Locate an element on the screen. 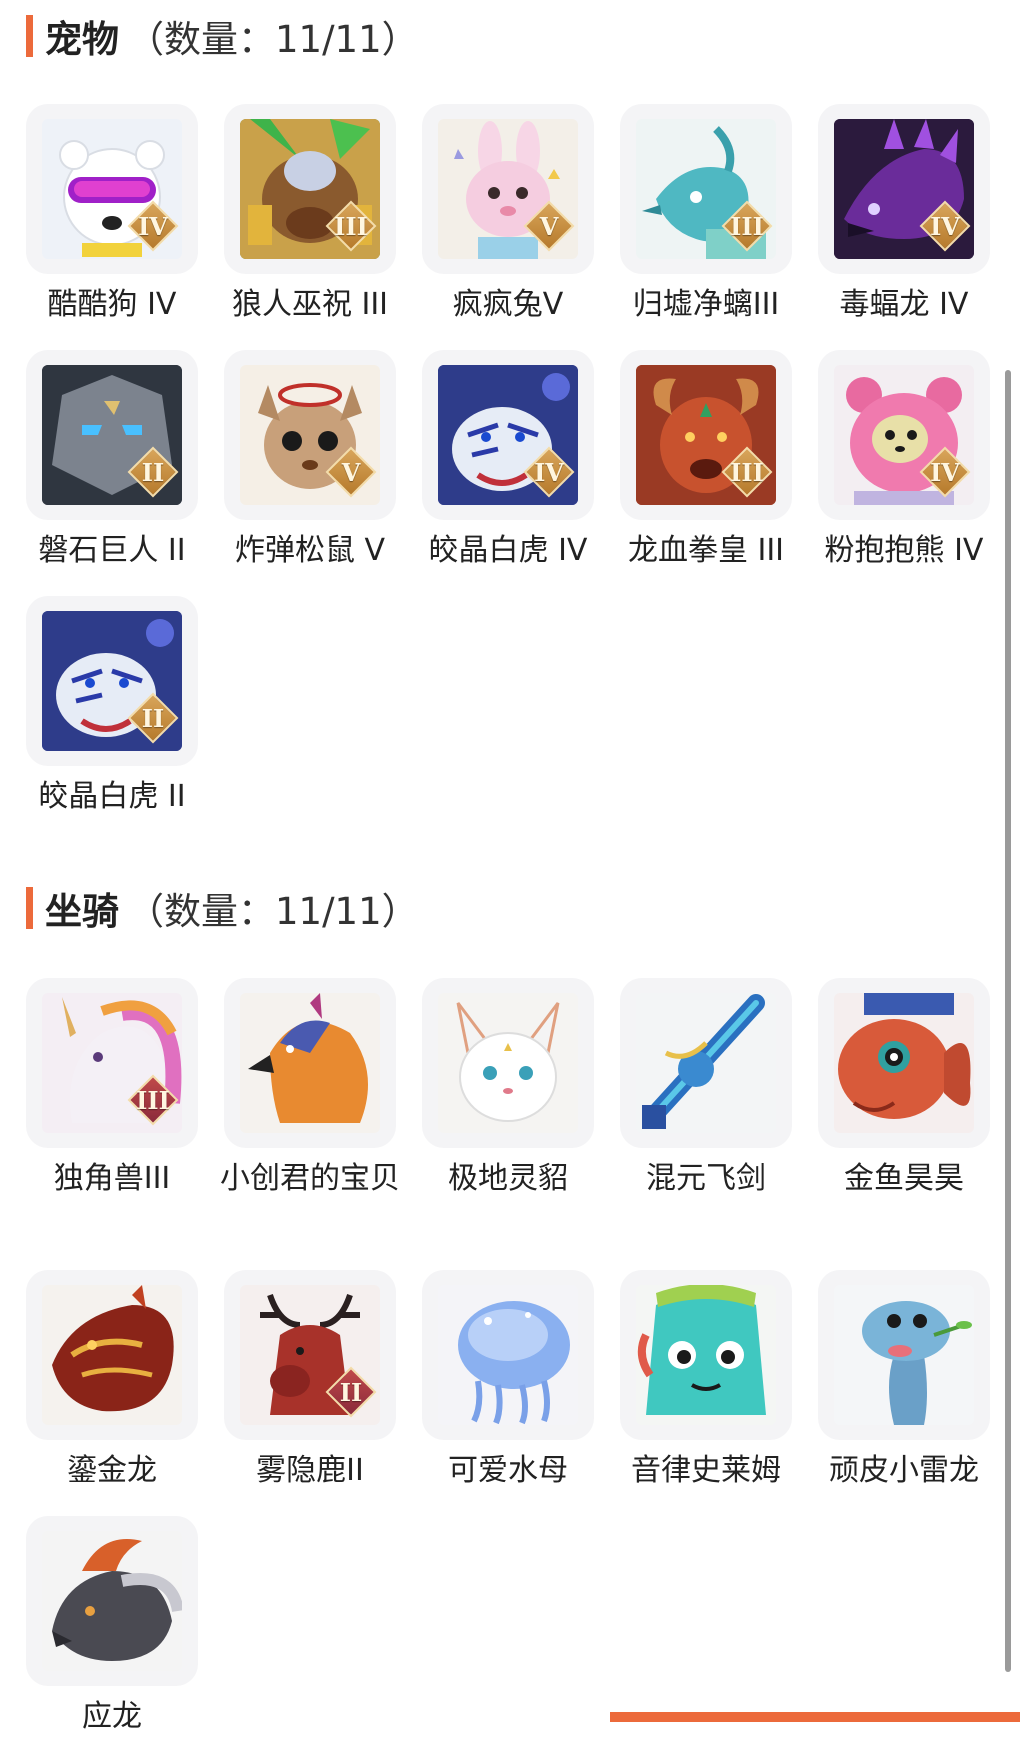  pet-item: II 皎晶白虎 II is located at coordinates (112, 708).